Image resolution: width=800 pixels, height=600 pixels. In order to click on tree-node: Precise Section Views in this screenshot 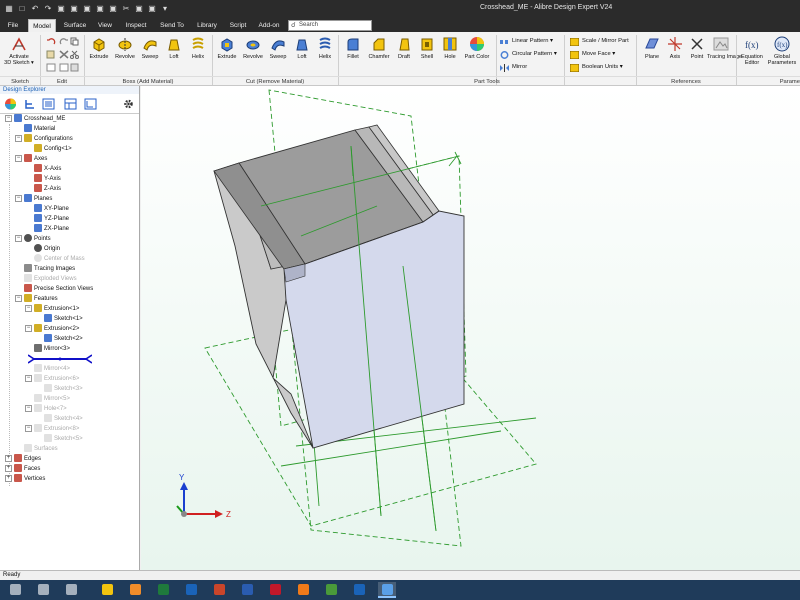, I will do `click(54, 289)`.